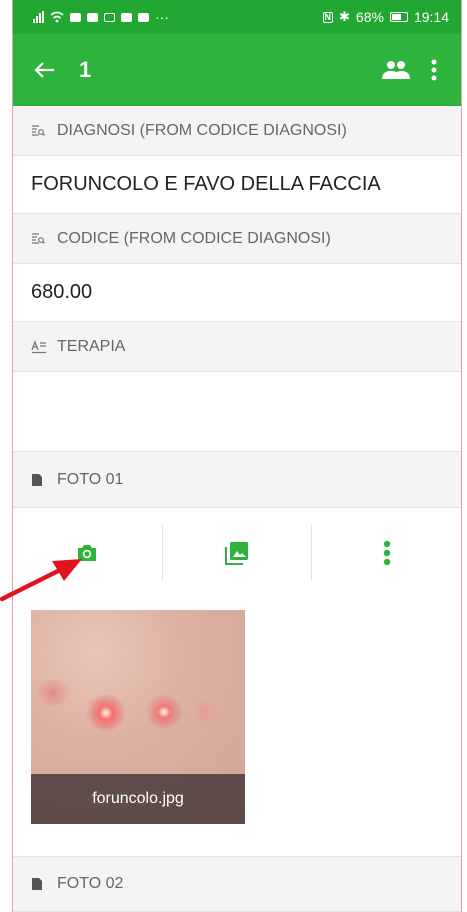 The height and width of the screenshot is (912, 467). What do you see at coordinates (237, 17) in the screenshot?
I see `status-bar: ··· N ✱ 68% 19:14` at bounding box center [237, 17].